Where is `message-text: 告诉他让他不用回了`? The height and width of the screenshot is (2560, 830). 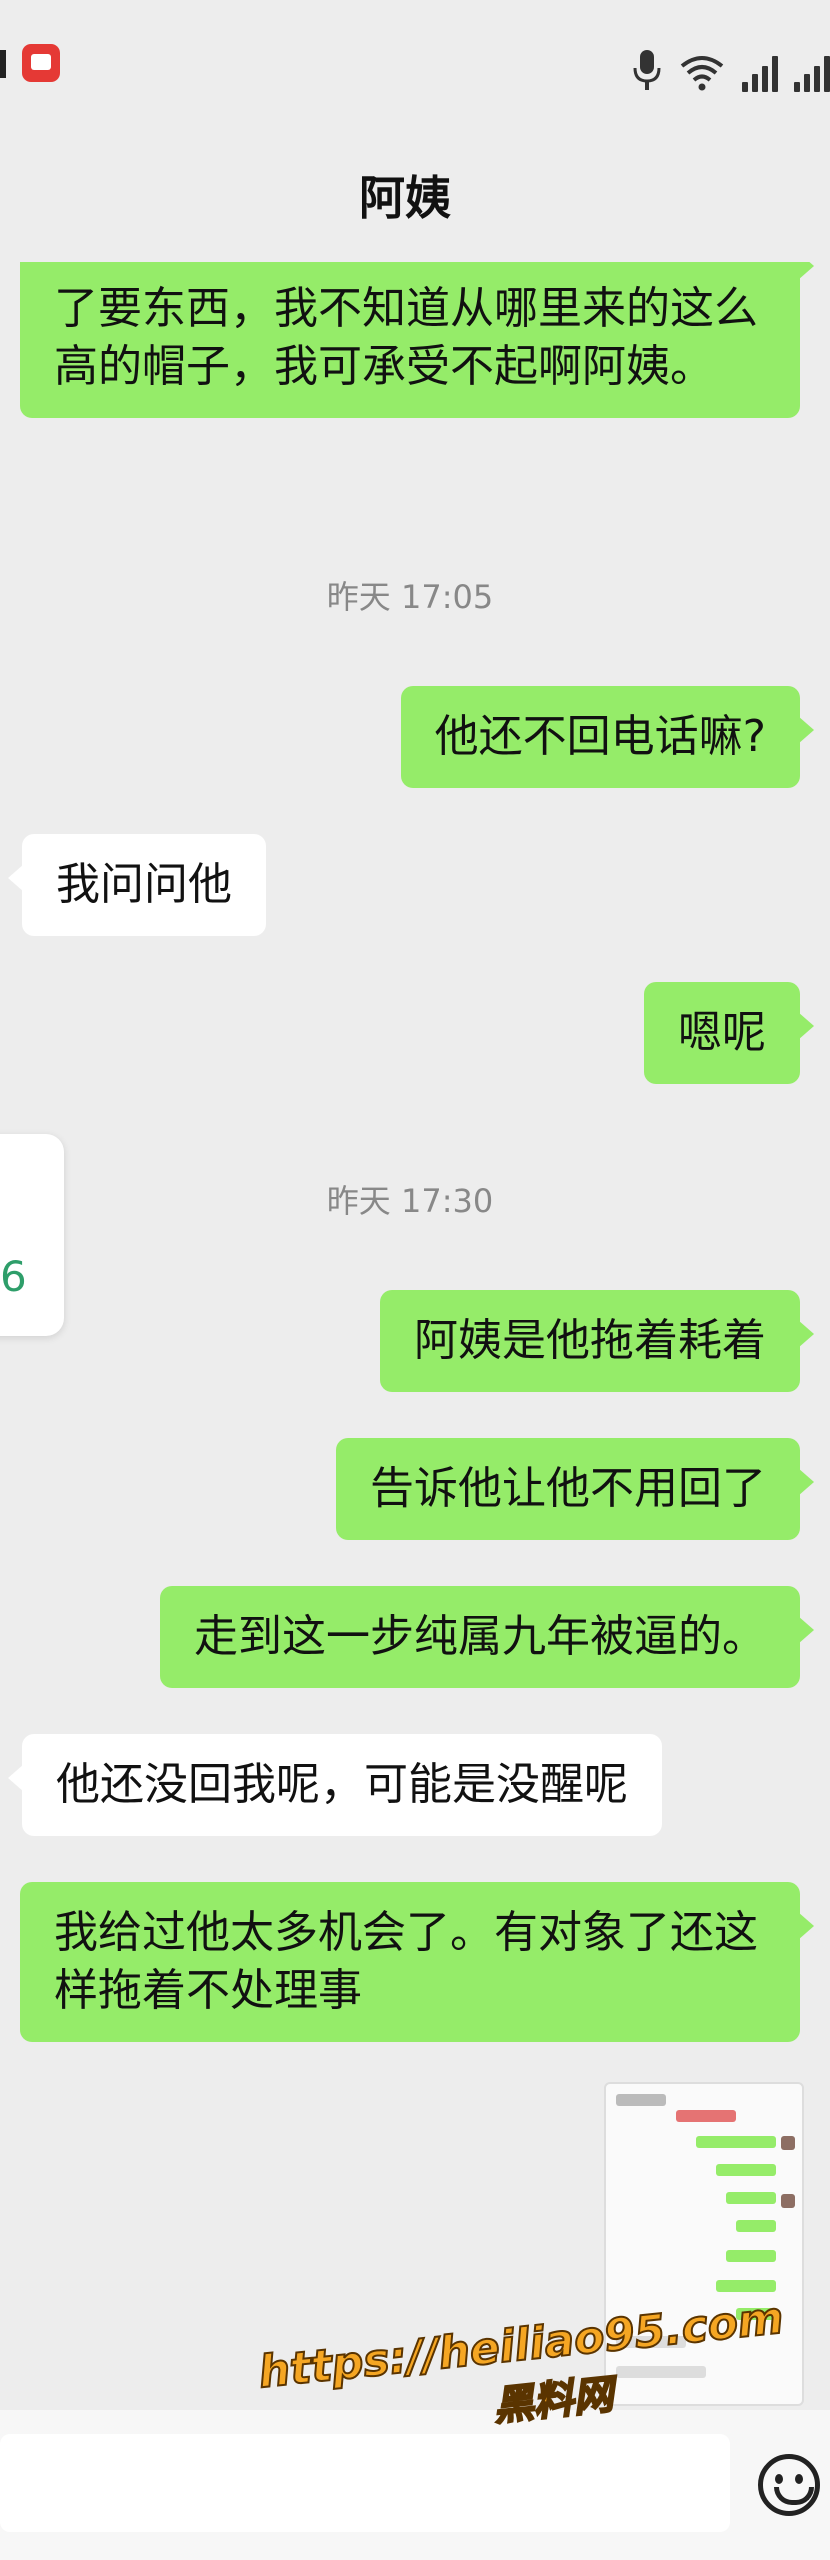 message-text: 告诉他让他不用回了 is located at coordinates (568, 1488).